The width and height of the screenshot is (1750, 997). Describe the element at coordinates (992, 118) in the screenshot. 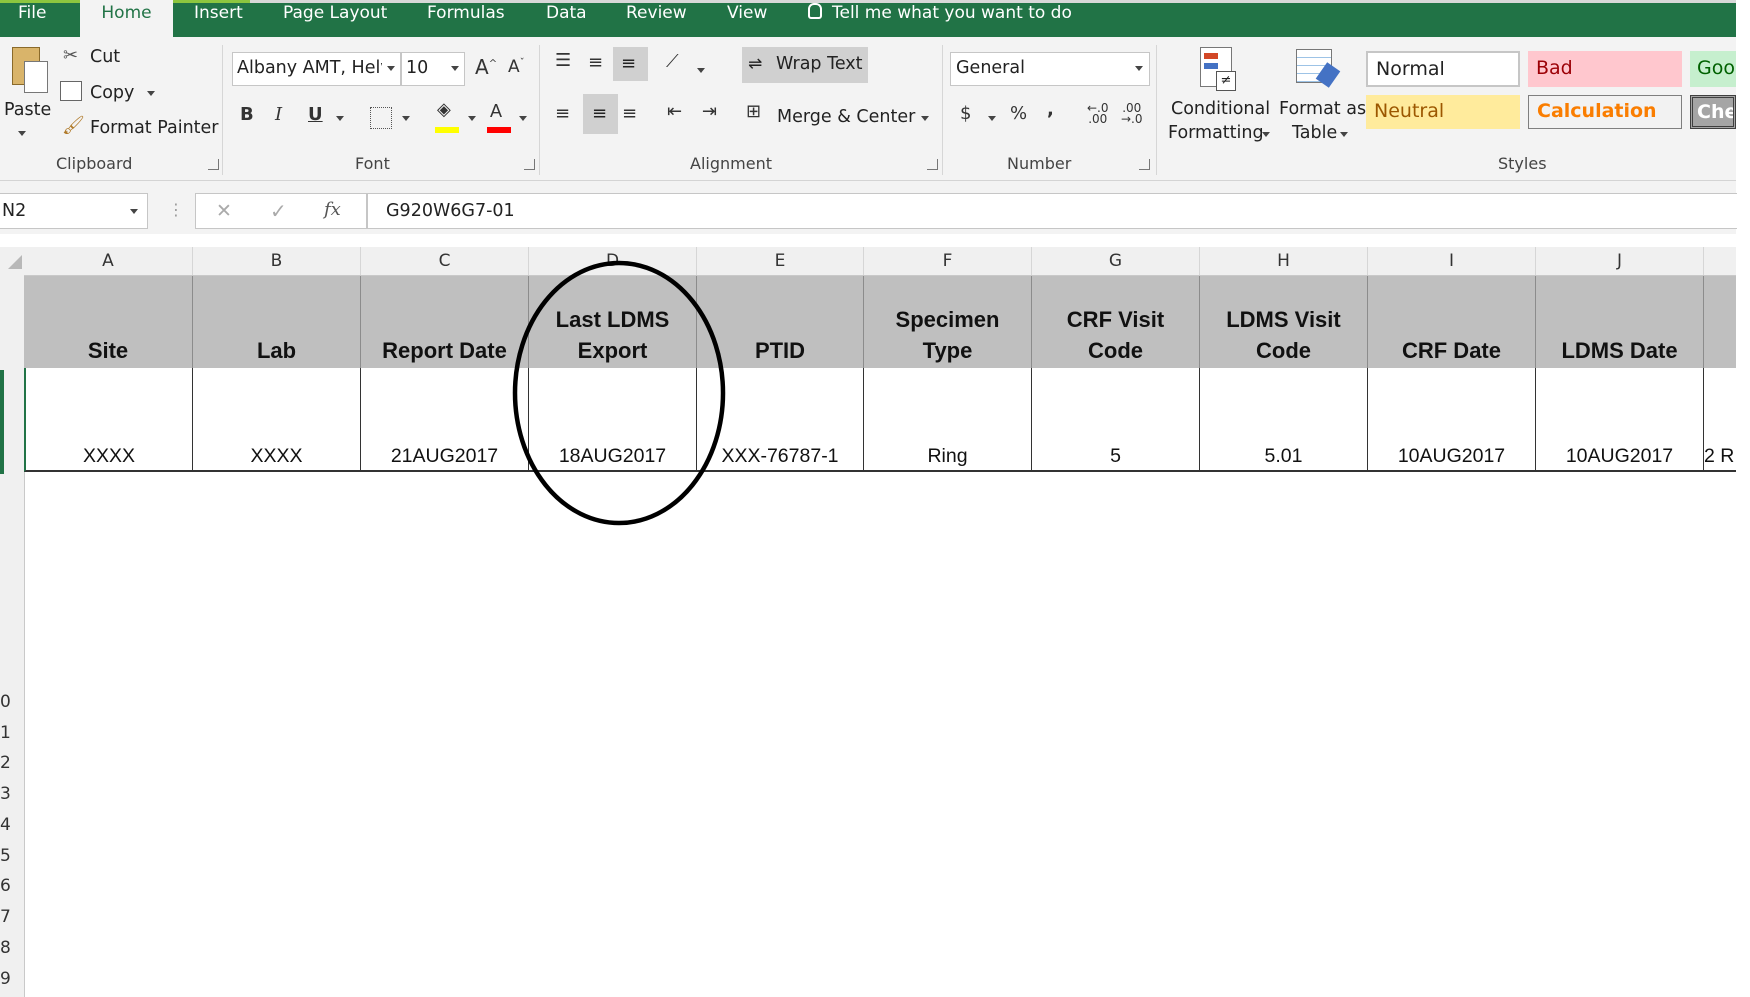

I see `currency-dropdown-icon` at that location.